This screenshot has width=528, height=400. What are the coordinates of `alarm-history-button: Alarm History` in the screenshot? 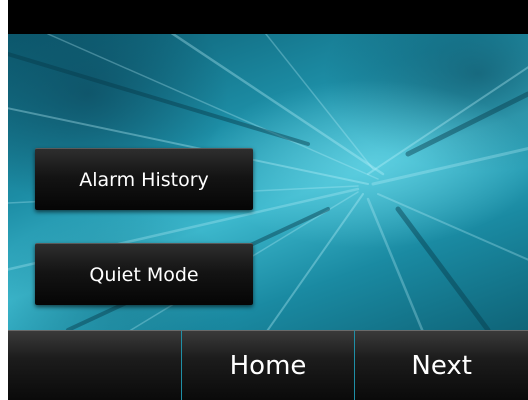 It's located at (144, 179).